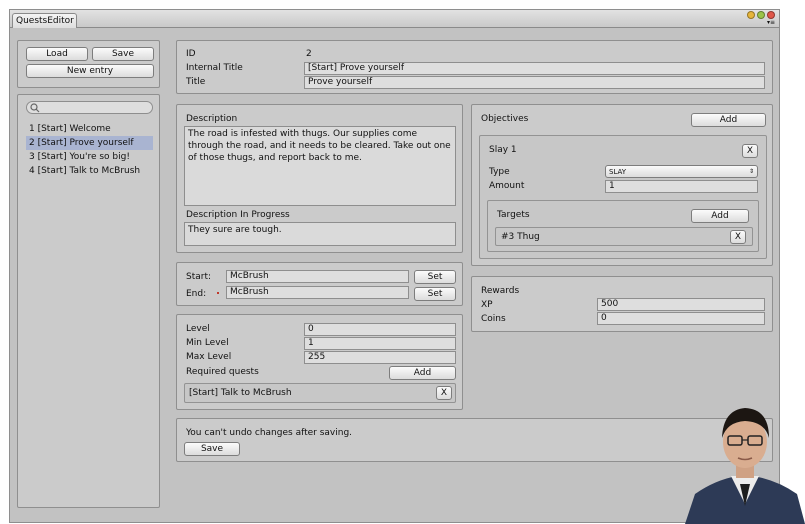 The height and width of the screenshot is (524, 805). What do you see at coordinates (507, 186) in the screenshot?
I see `amount-label: Amount` at bounding box center [507, 186].